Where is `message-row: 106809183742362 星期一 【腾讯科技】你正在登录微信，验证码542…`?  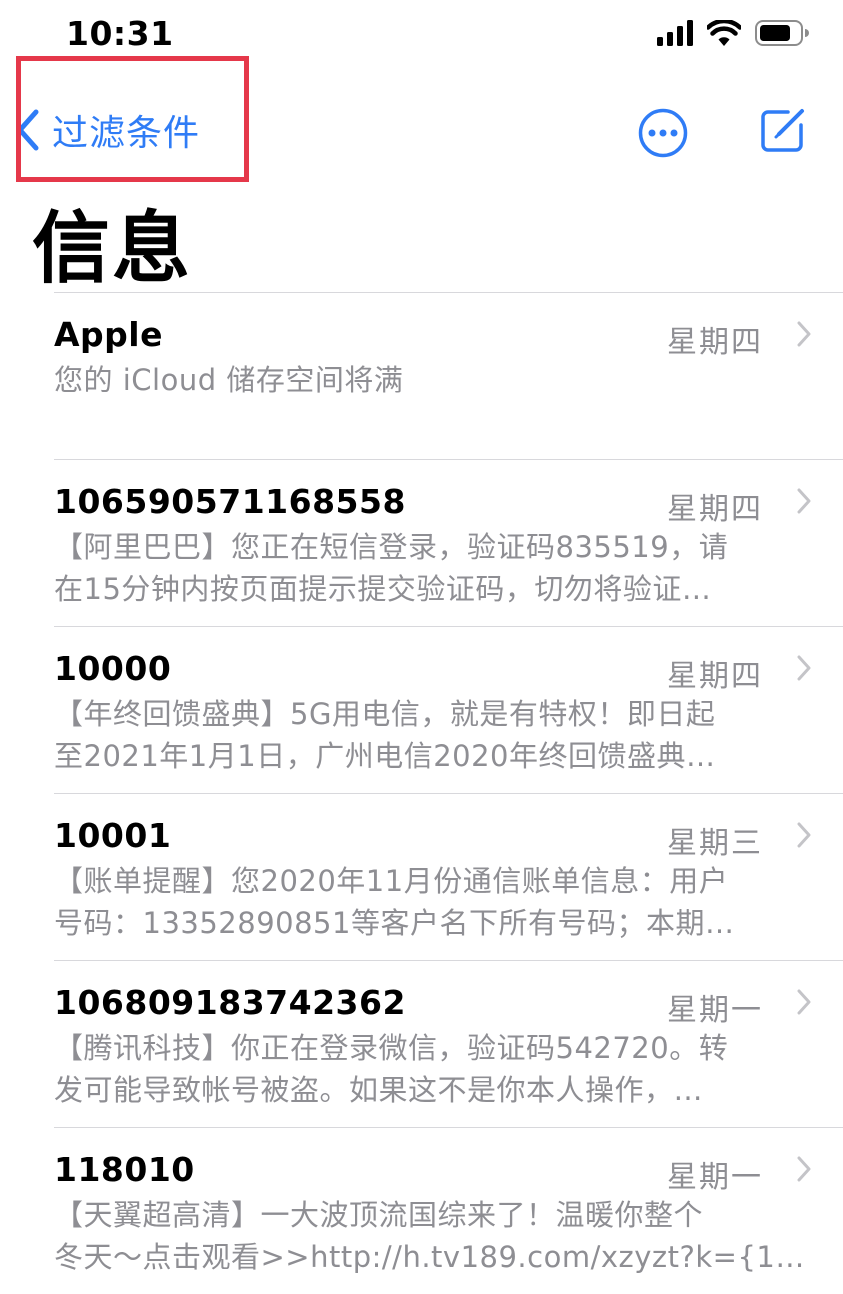
message-row: 106809183742362 星期一 【腾讯科技】你正在登录微信，验证码542… is located at coordinates (448, 1043).